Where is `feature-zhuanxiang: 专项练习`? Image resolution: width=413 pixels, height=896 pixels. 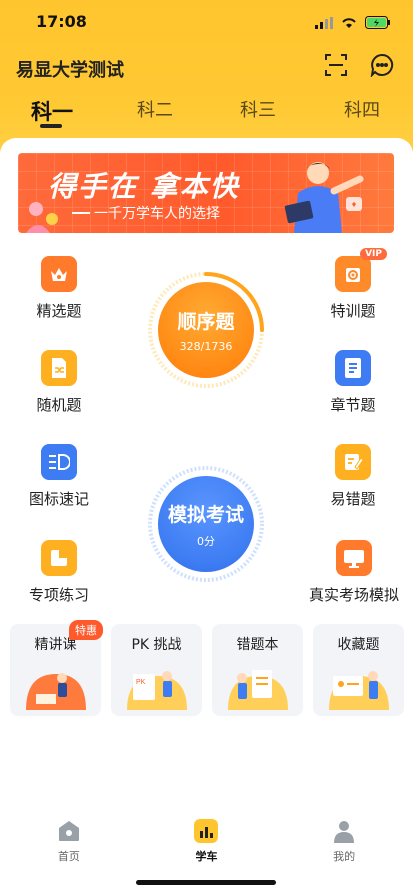 feature-zhuanxiang: 专项练习 is located at coordinates (59, 572).